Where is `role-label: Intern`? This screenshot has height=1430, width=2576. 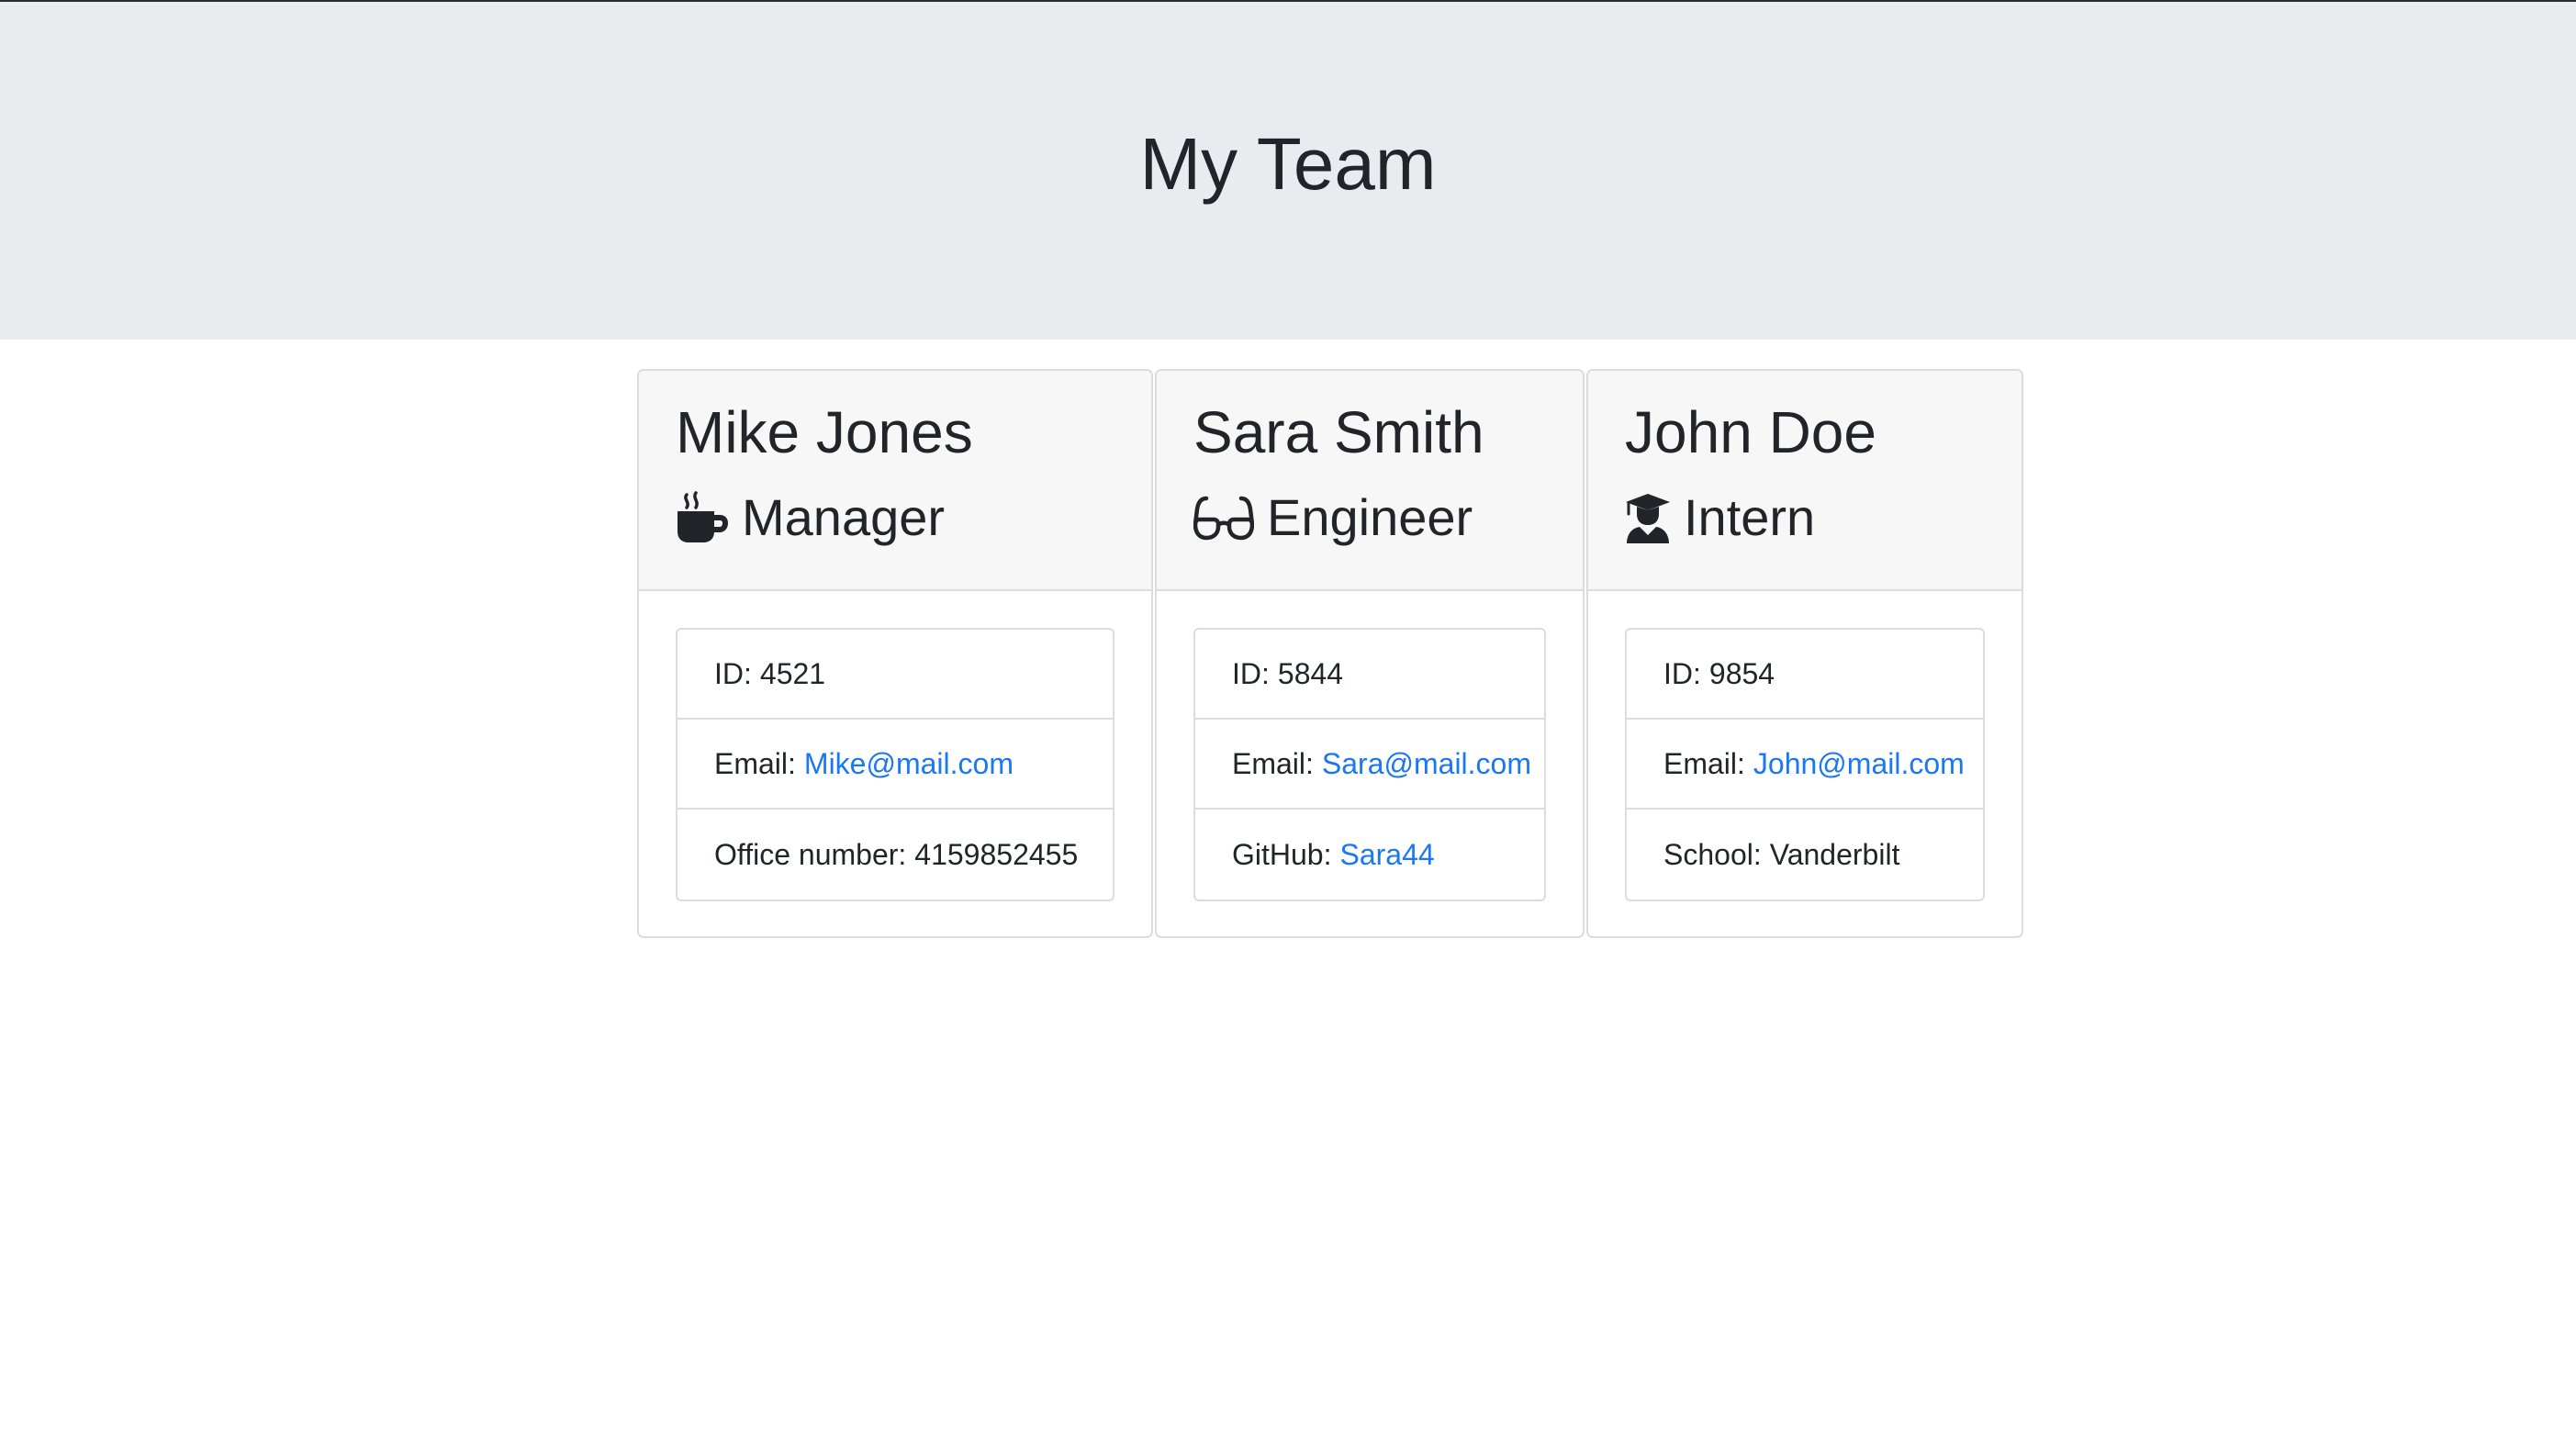
role-label: Intern is located at coordinates (1750, 517).